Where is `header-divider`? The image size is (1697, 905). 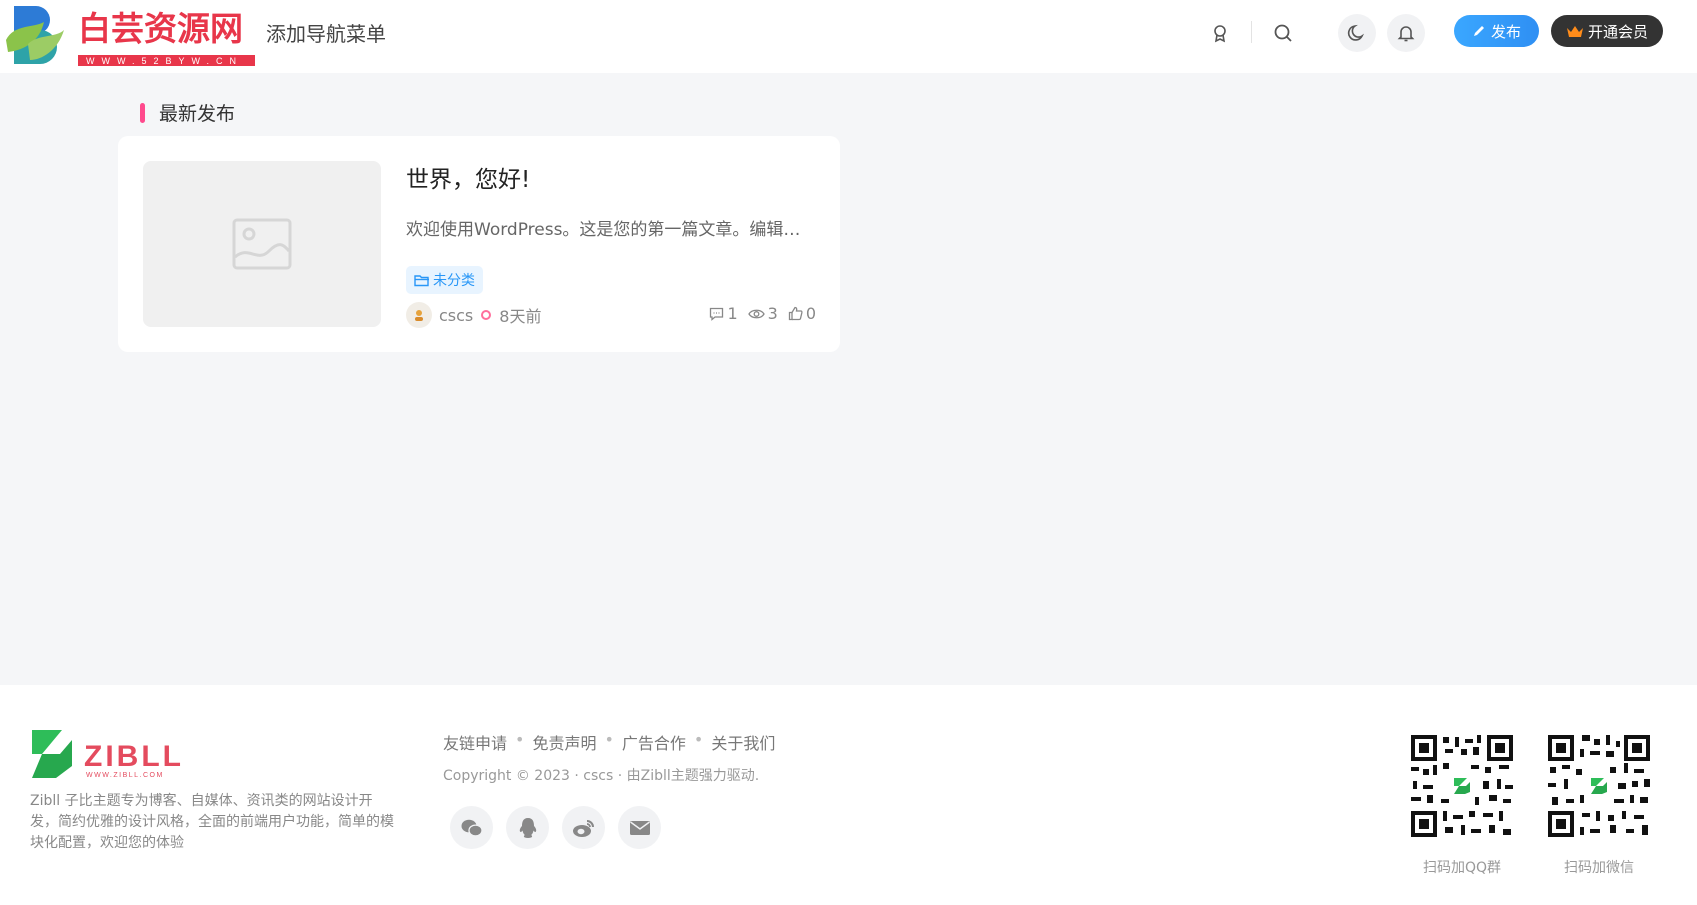
header-divider is located at coordinates (1251, 32).